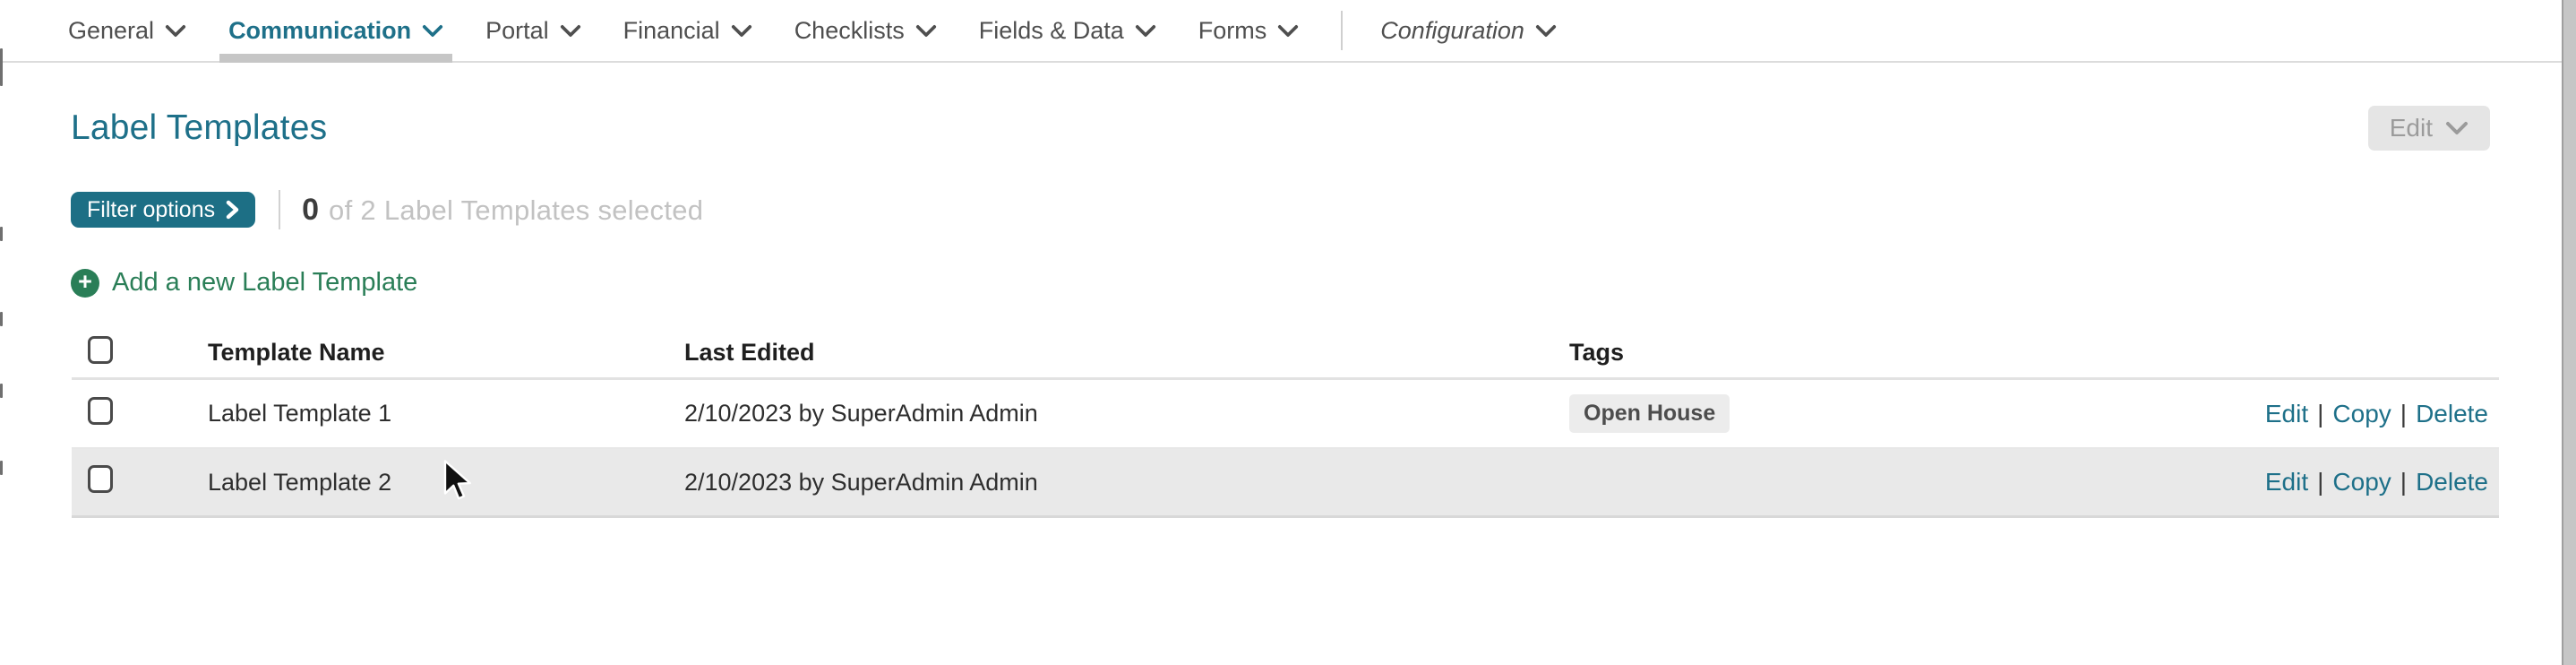 This screenshot has height=665, width=2576. I want to click on add-row: + Add a new Label Template, so click(1288, 283).